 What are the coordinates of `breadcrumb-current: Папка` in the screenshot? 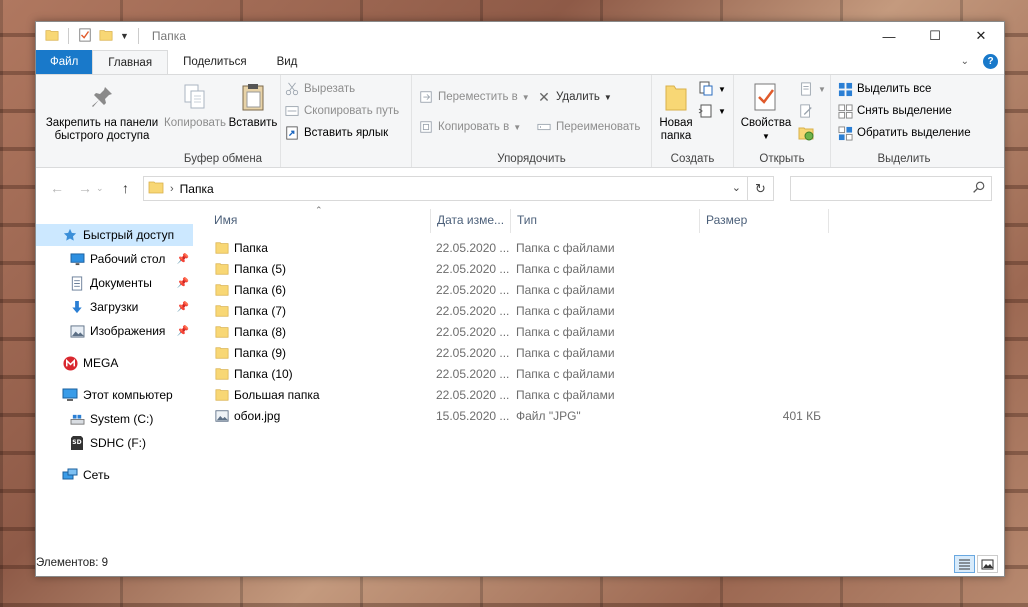 It's located at (197, 189).